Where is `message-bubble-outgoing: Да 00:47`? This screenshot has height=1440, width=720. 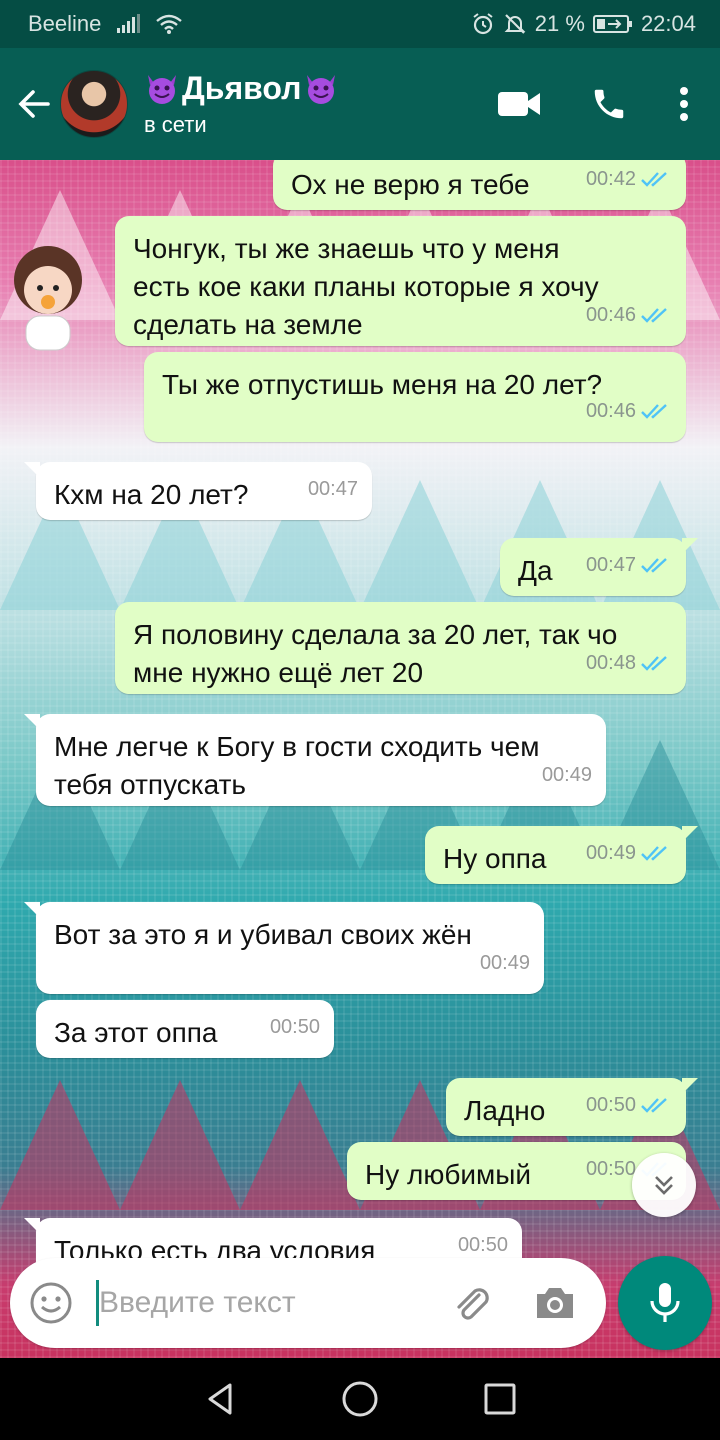
message-bubble-outgoing: Да 00:47 is located at coordinates (599, 567).